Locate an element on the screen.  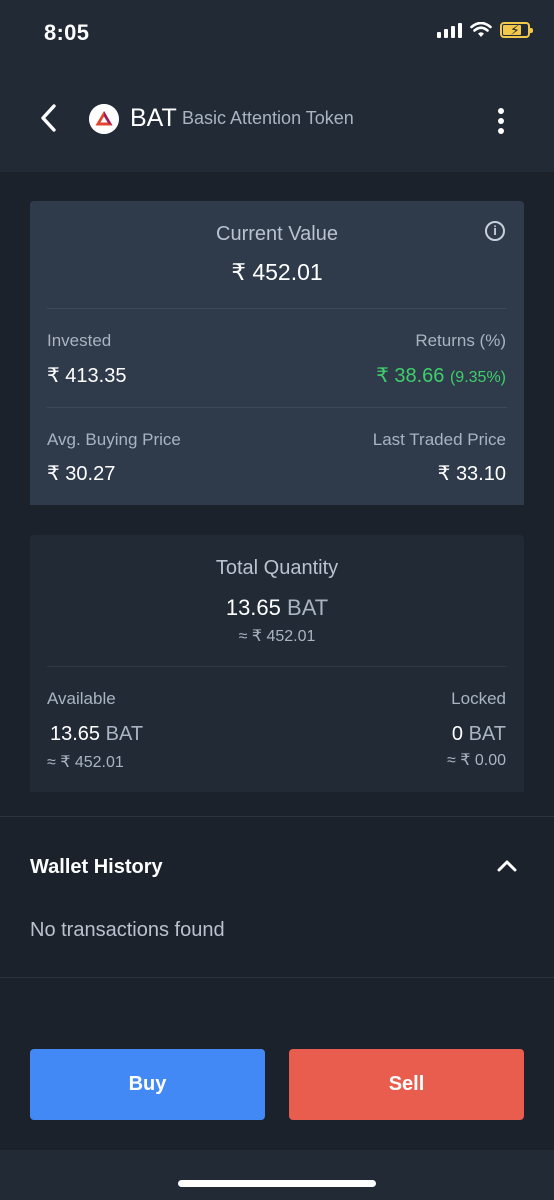
status-icons: ⚡ is located at coordinates (485, 30).